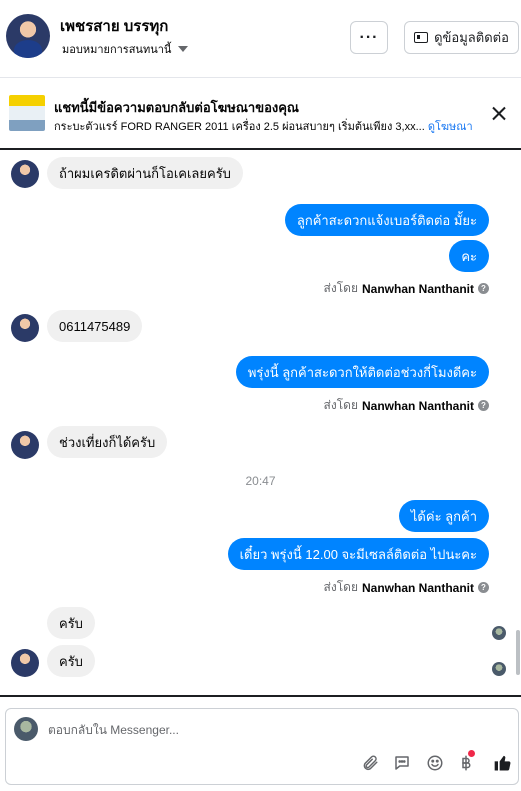 This screenshot has height=791, width=521. I want to click on scrollbar-thumb, so click(518, 652).